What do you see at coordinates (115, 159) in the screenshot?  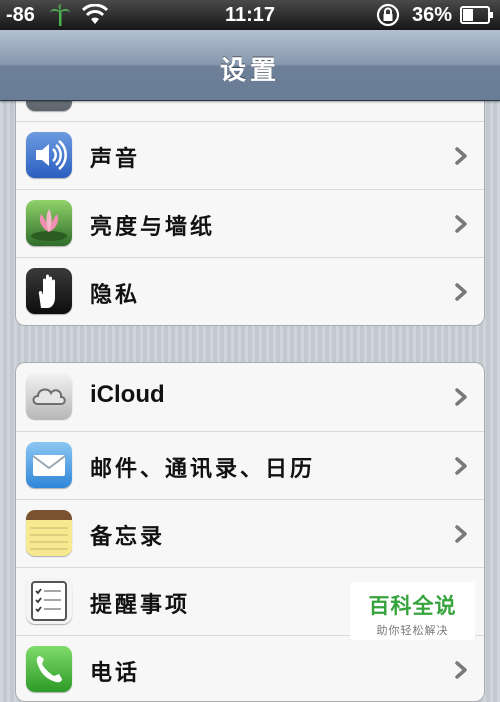 I see `settings-row-label: 声音` at bounding box center [115, 159].